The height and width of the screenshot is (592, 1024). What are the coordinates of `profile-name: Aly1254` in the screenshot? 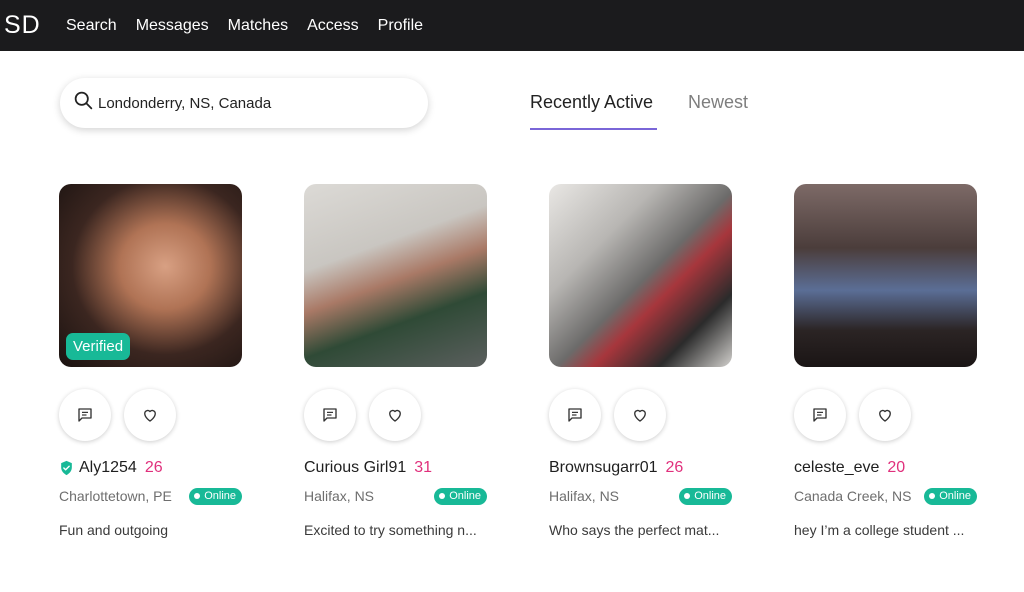 It's located at (108, 468).